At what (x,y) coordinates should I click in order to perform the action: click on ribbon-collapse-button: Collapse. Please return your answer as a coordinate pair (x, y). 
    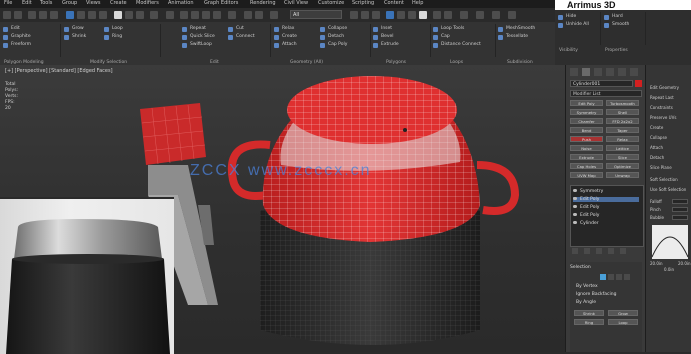
    Looking at the image, I should click on (333, 29).